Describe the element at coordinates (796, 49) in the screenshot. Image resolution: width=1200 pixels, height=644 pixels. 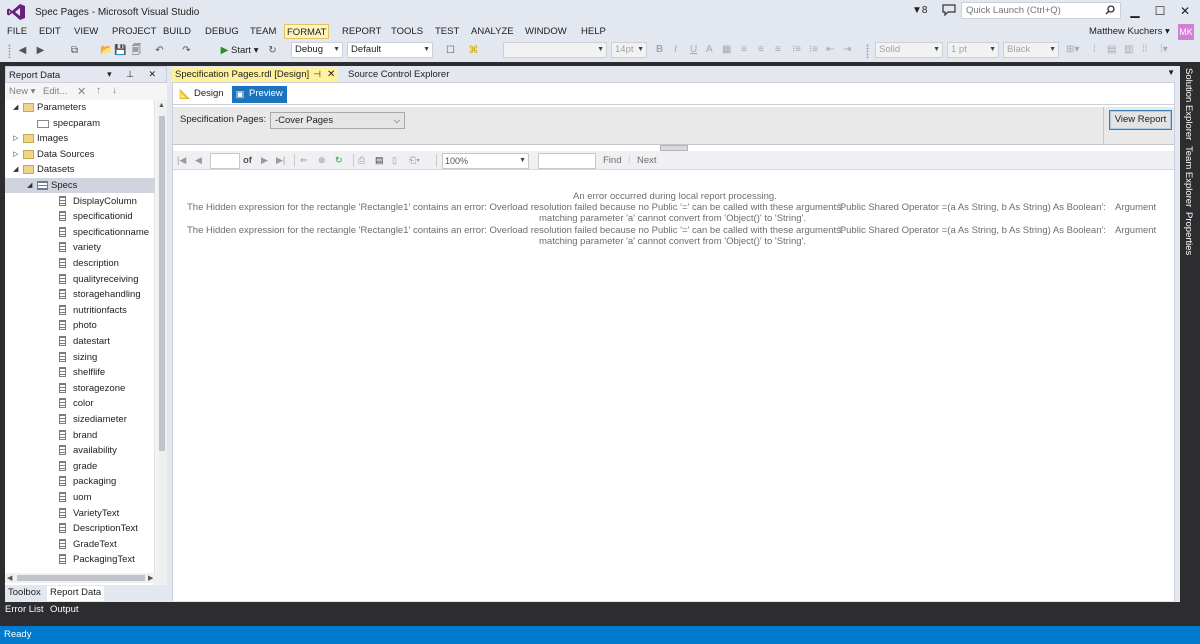
I see `numbered-list-icon: ⁝≡` at that location.